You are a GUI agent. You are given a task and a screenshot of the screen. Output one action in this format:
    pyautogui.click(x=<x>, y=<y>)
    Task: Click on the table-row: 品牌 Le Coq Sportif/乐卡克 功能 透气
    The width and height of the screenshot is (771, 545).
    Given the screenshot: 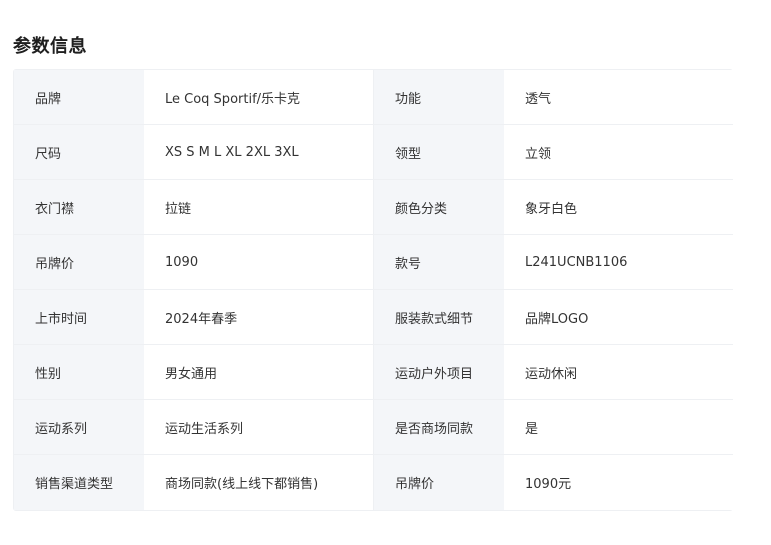 What is the action you would take?
    pyautogui.click(x=374, y=97)
    